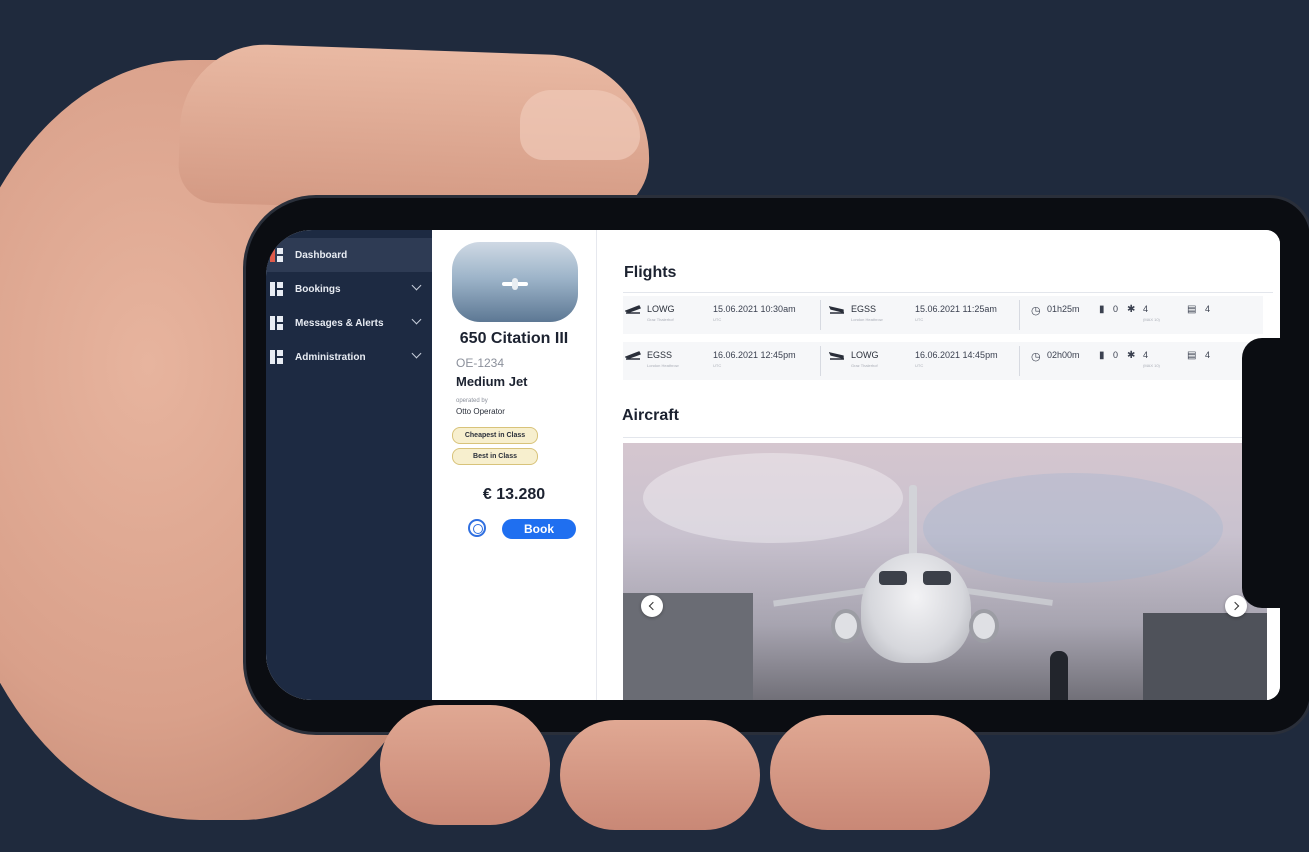  What do you see at coordinates (480, 411) in the screenshot?
I see `operator-name: Otto Operator` at bounding box center [480, 411].